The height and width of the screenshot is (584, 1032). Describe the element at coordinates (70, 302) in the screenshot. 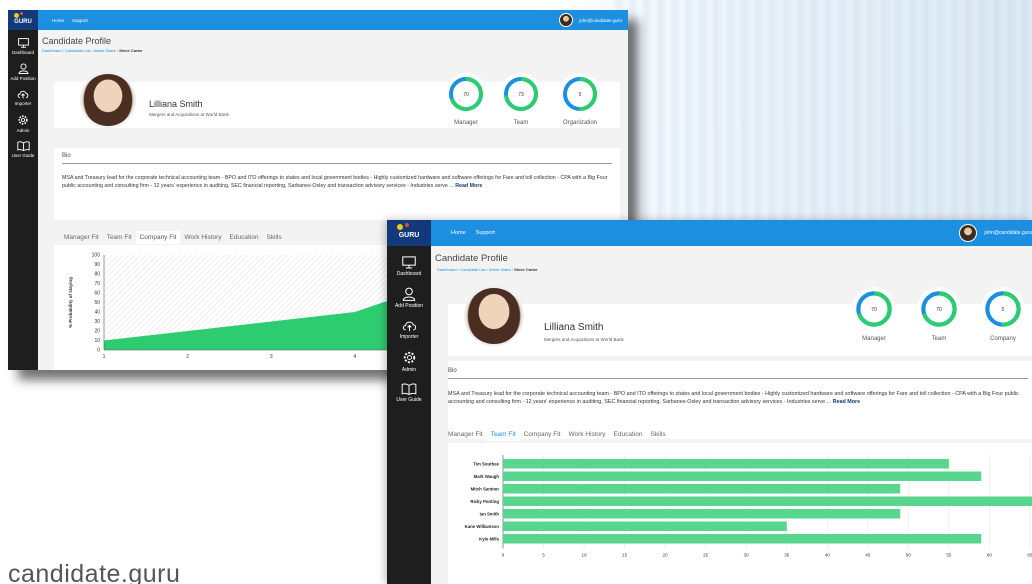

I see `y-axis-title: % Probability of staying` at that location.